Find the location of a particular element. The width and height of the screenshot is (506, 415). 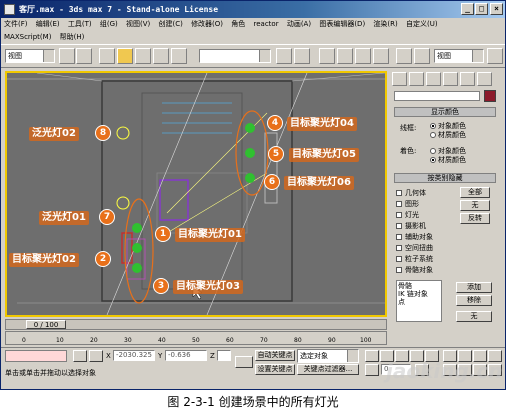

add-button: 添加 is located at coordinates (474, 287).